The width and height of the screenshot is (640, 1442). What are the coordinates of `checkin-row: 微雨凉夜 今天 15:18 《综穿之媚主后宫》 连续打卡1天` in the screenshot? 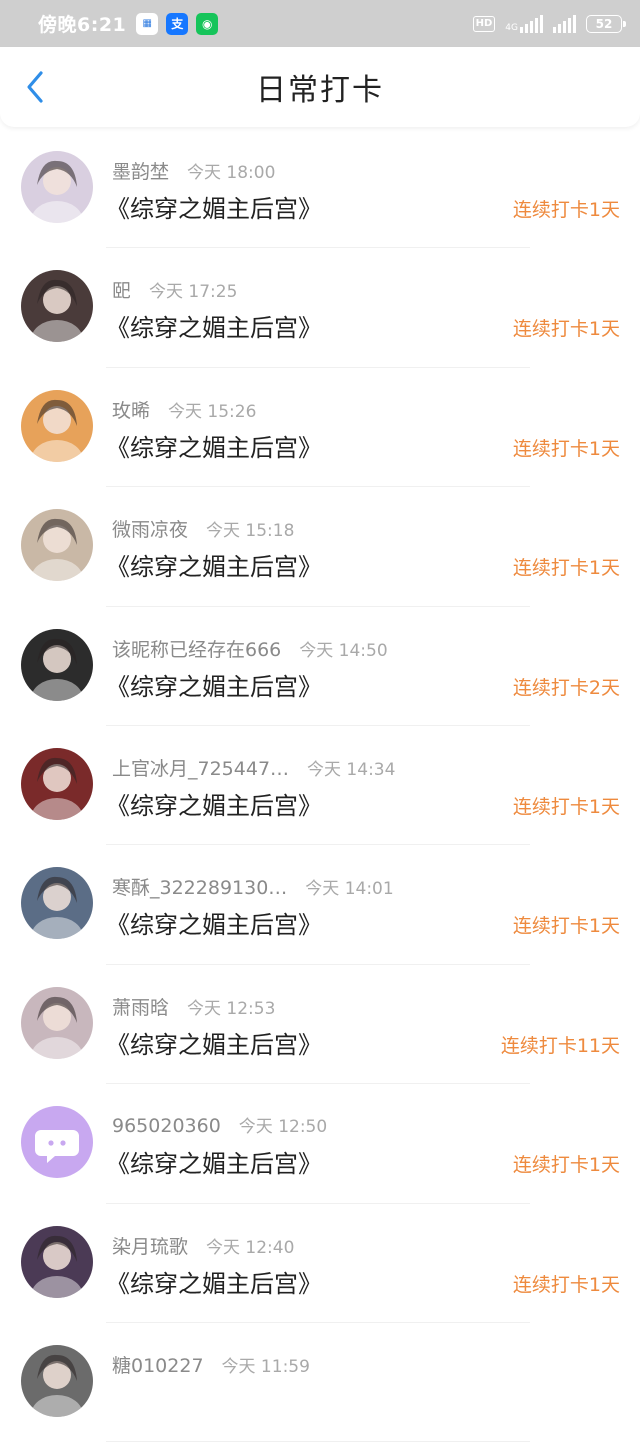 It's located at (320, 547).